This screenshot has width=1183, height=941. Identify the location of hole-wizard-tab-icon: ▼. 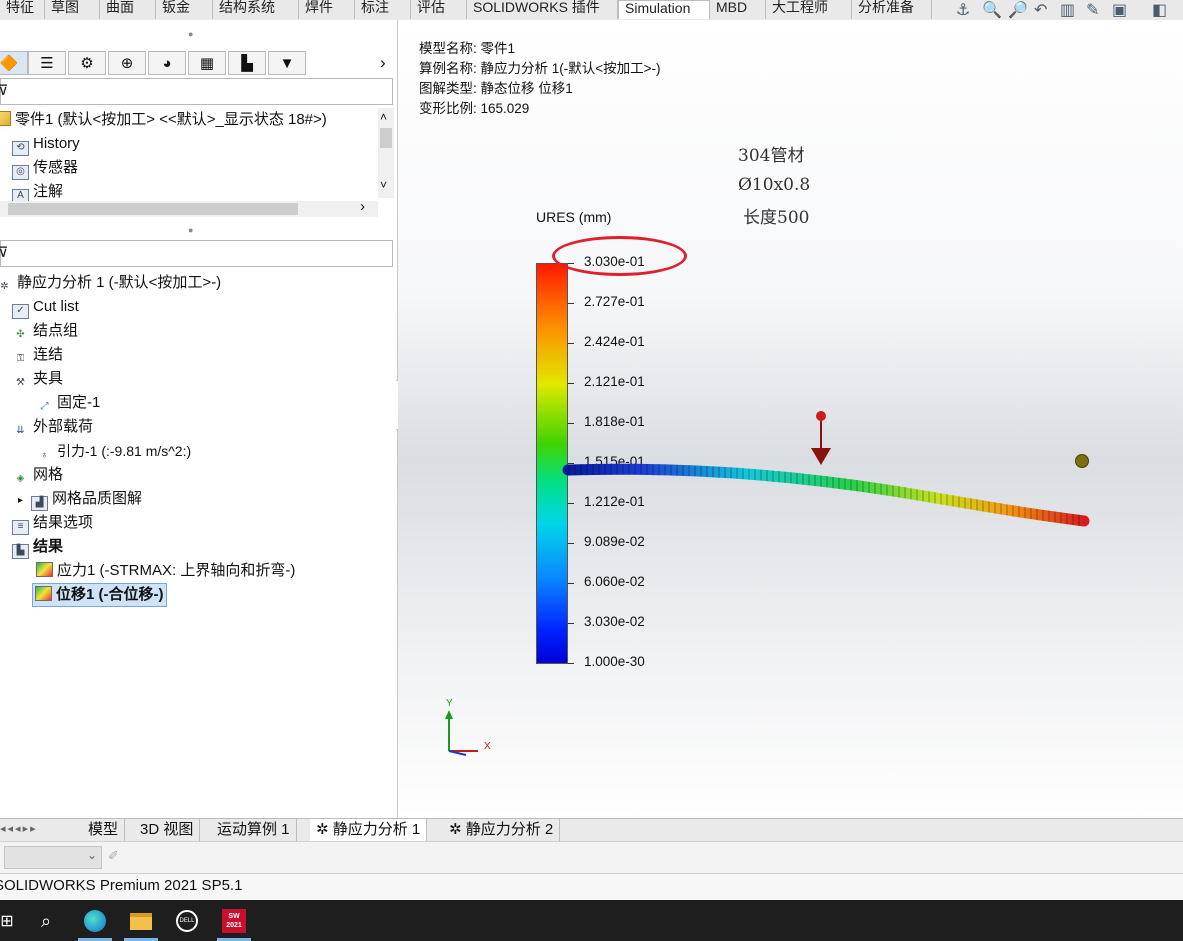
(287, 63).